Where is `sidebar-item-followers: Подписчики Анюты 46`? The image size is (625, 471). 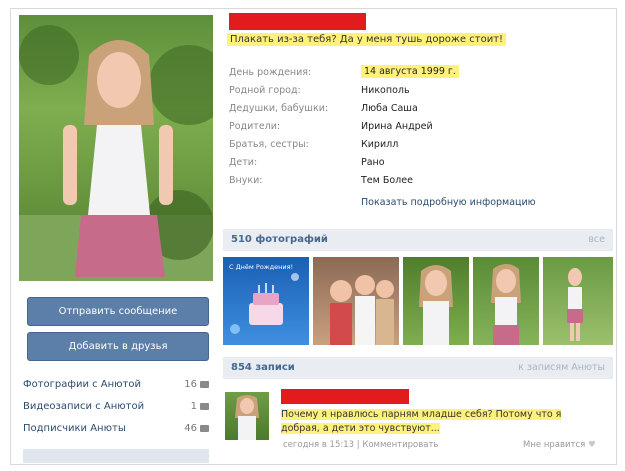
sidebar-item-followers: Подписчики Анюты 46 is located at coordinates (116, 428).